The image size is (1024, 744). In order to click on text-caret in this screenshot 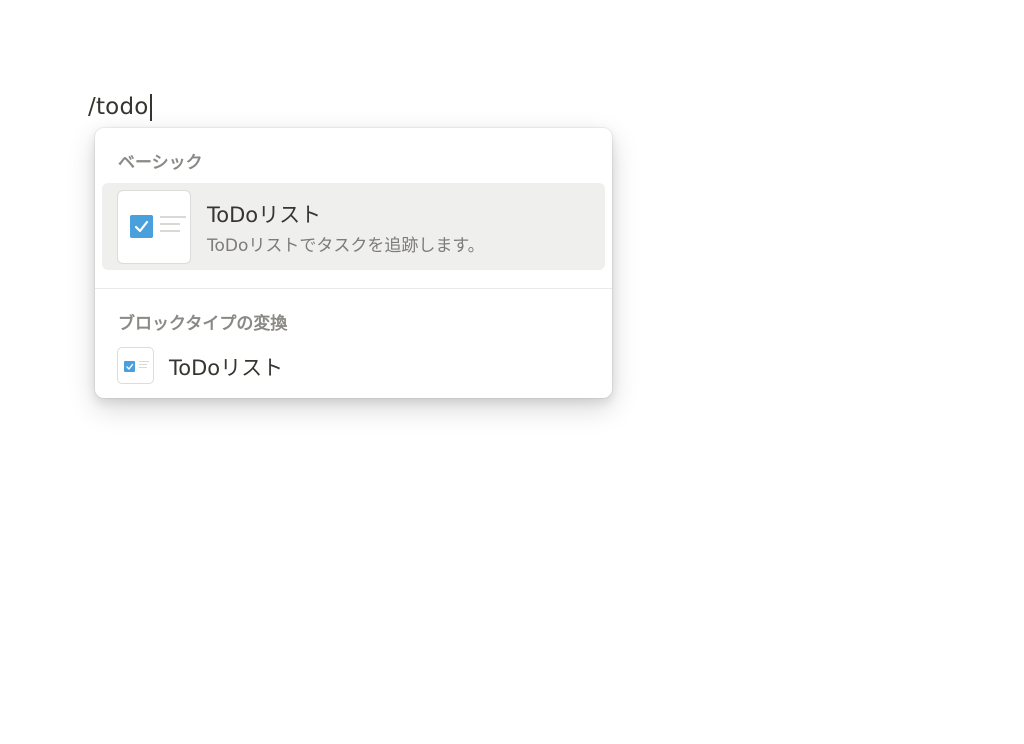, I will do `click(150, 107)`.